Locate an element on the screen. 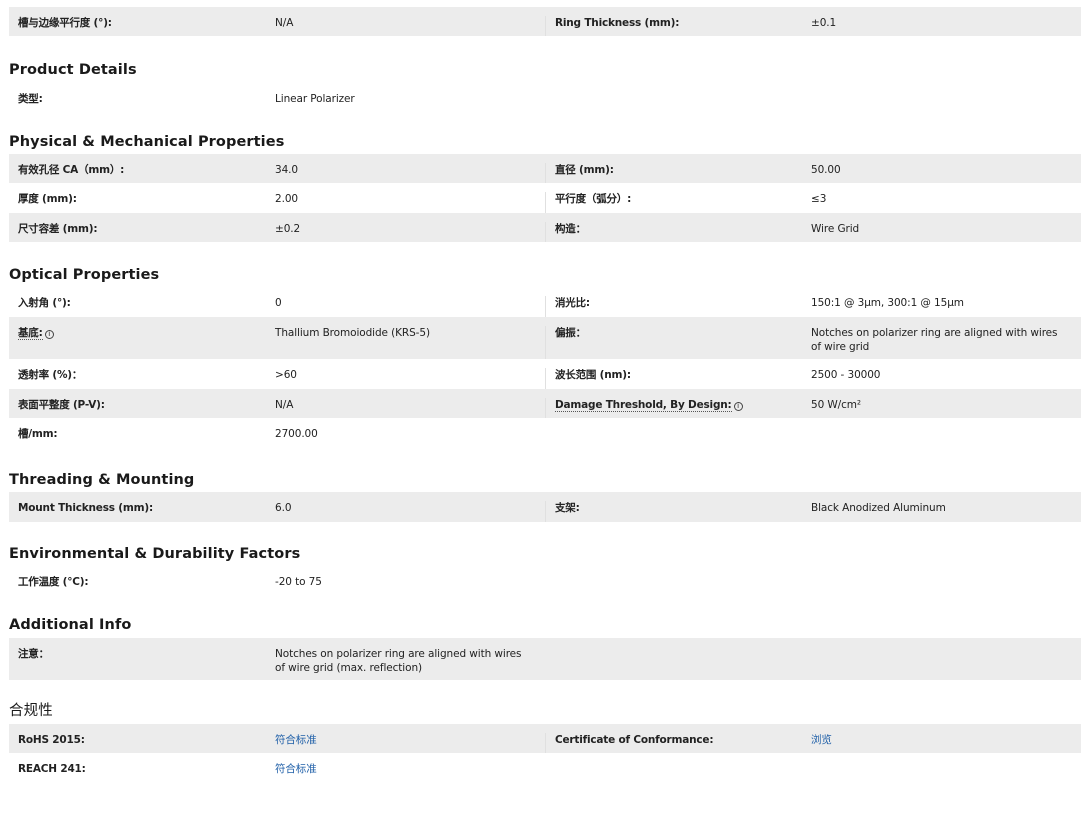 This screenshot has height=838, width=1088. spec-label: 基底: is located at coordinates (30, 333).